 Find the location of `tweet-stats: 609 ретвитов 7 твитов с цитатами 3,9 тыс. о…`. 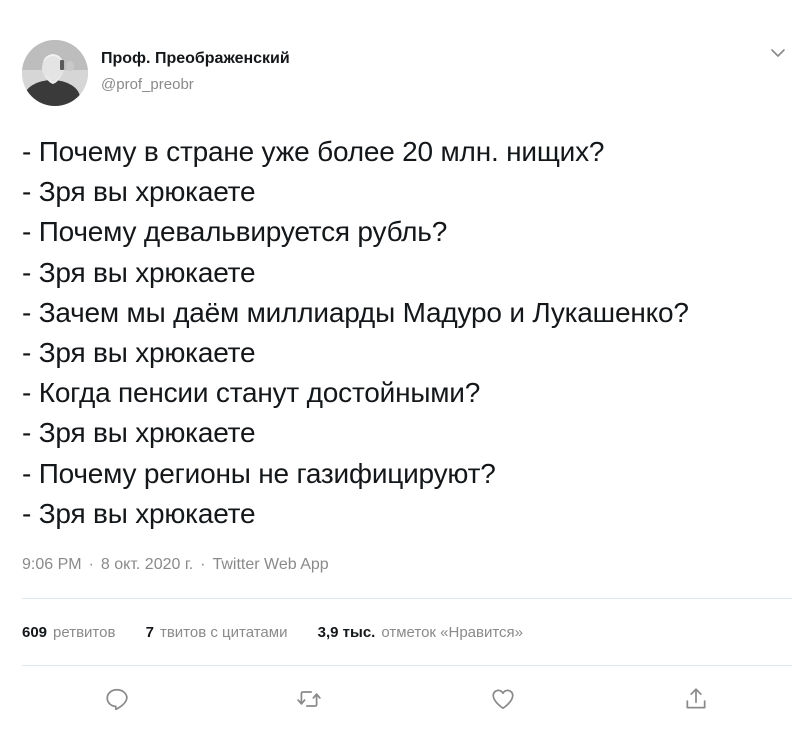

tweet-stats: 609 ретвитов 7 твитов с цитатами 3,9 тыс. о… is located at coordinates (285, 632).